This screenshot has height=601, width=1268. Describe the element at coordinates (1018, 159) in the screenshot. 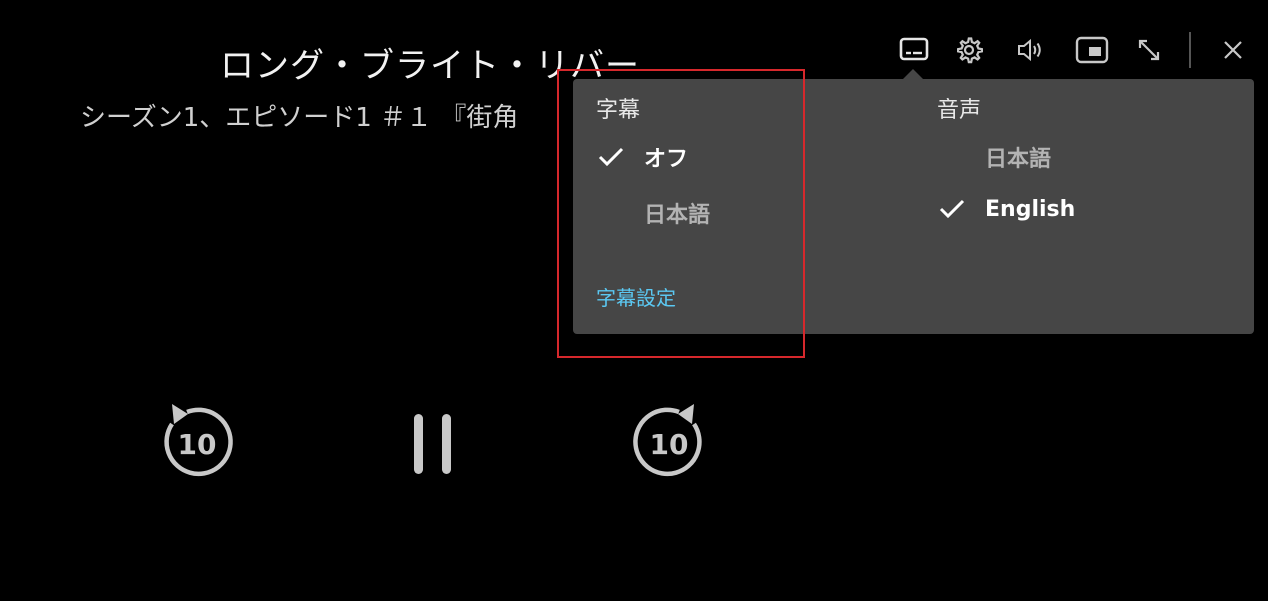

I see `audio-option-label: 日本語` at that location.